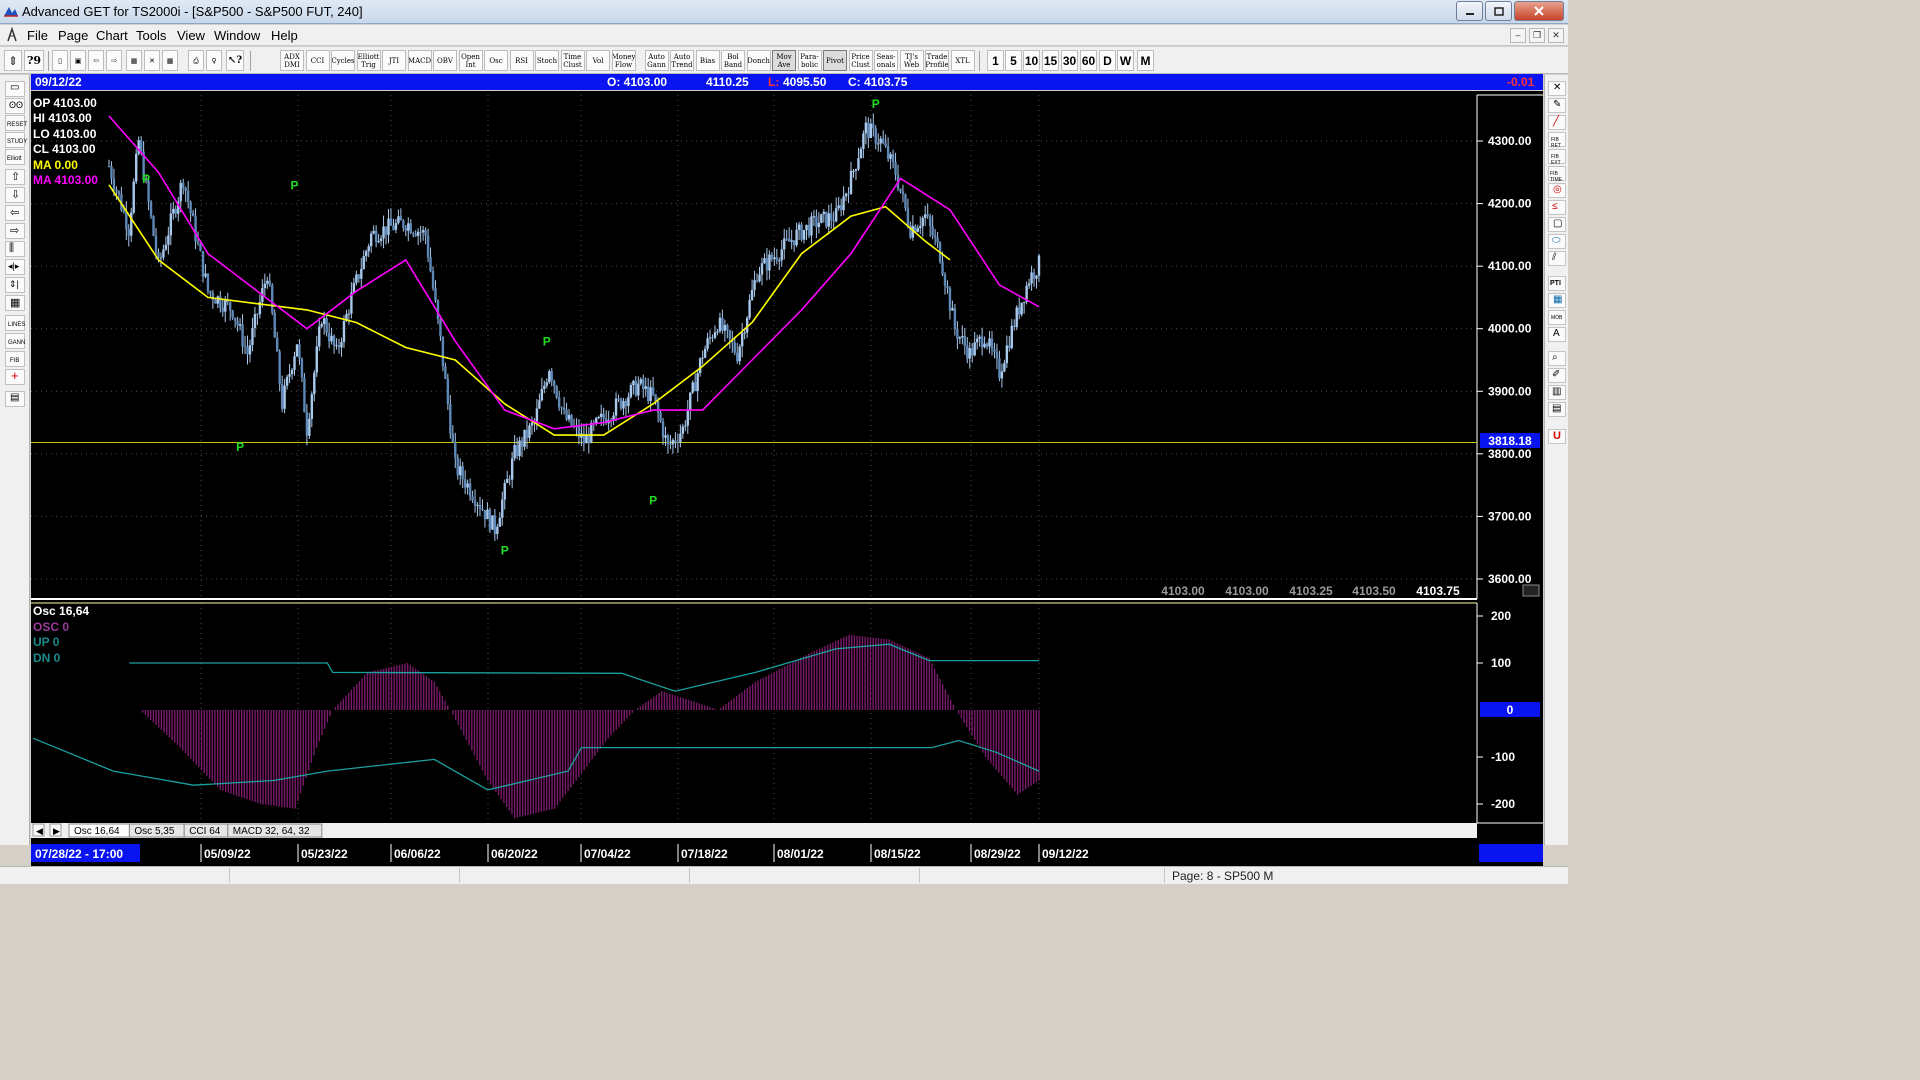 This screenshot has width=1920, height=1080. Describe the element at coordinates (235, 60) in the screenshot. I see `context-help-button: ↖?` at that location.